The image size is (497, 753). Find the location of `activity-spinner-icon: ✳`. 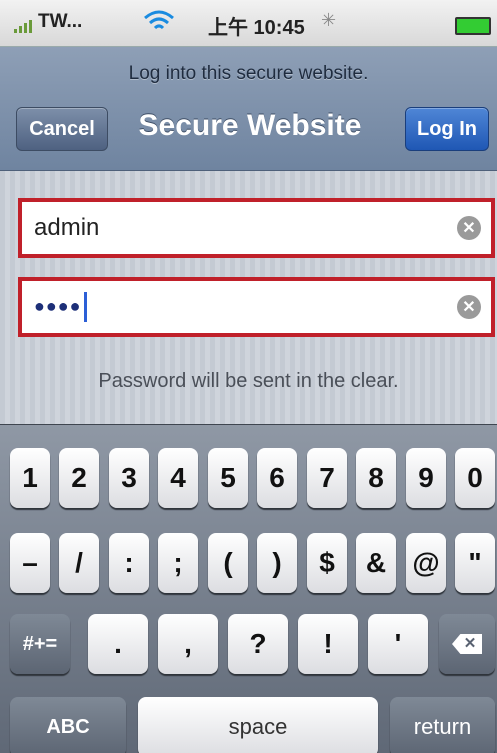

activity-spinner-icon: ✳ is located at coordinates (329, 20).